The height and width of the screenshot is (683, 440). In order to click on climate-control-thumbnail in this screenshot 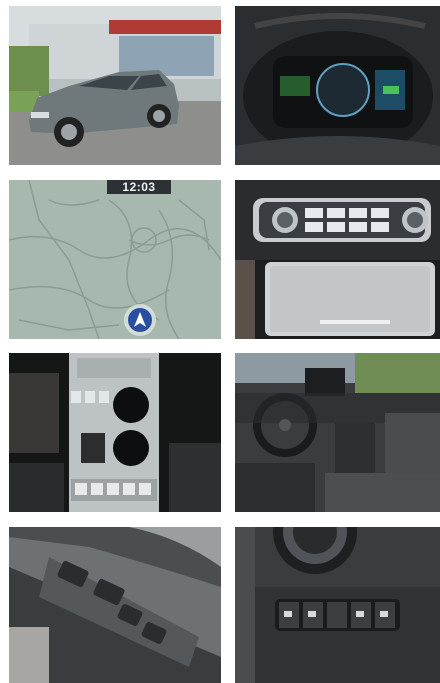, I will do `click(337, 259)`.